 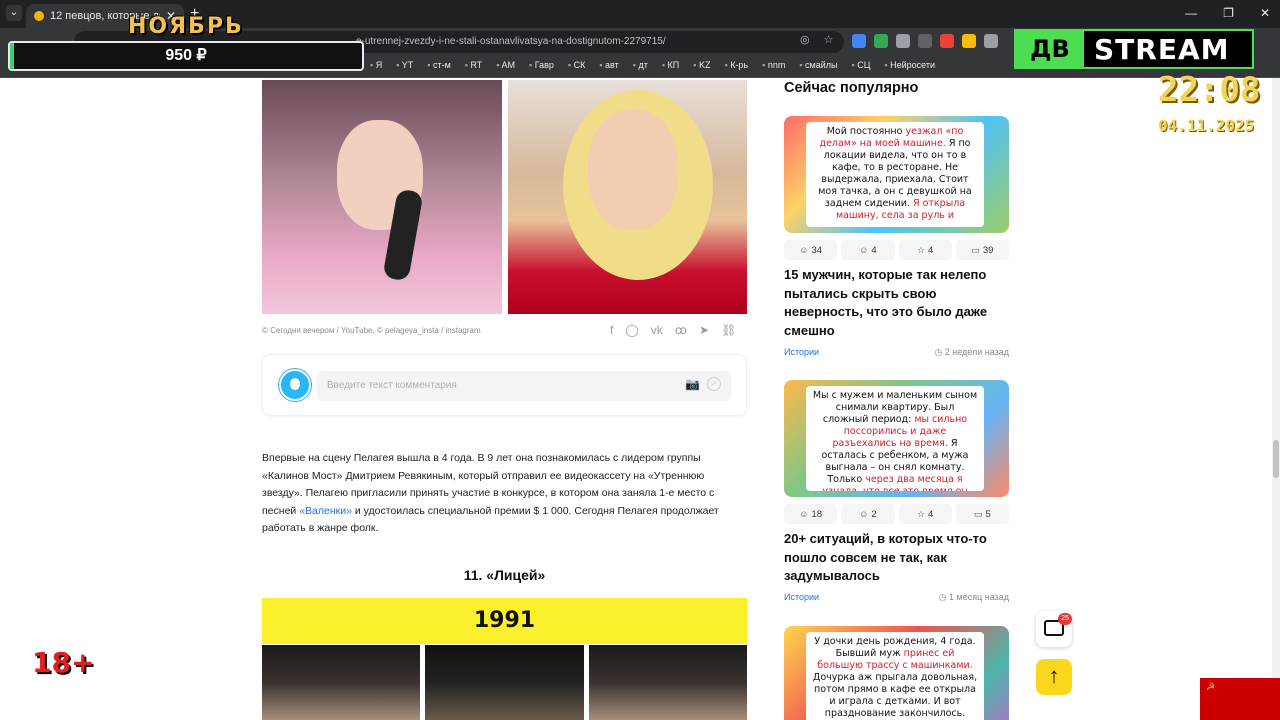 What do you see at coordinates (939, 352) in the screenshot?
I see `clock-icon: ◷` at bounding box center [939, 352].